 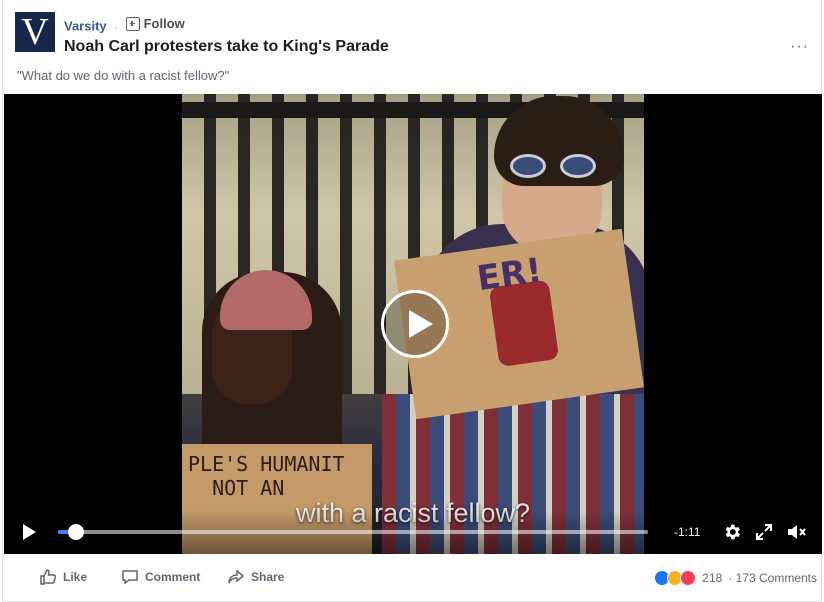 I want to click on comment-label: Comment, so click(x=173, y=577).